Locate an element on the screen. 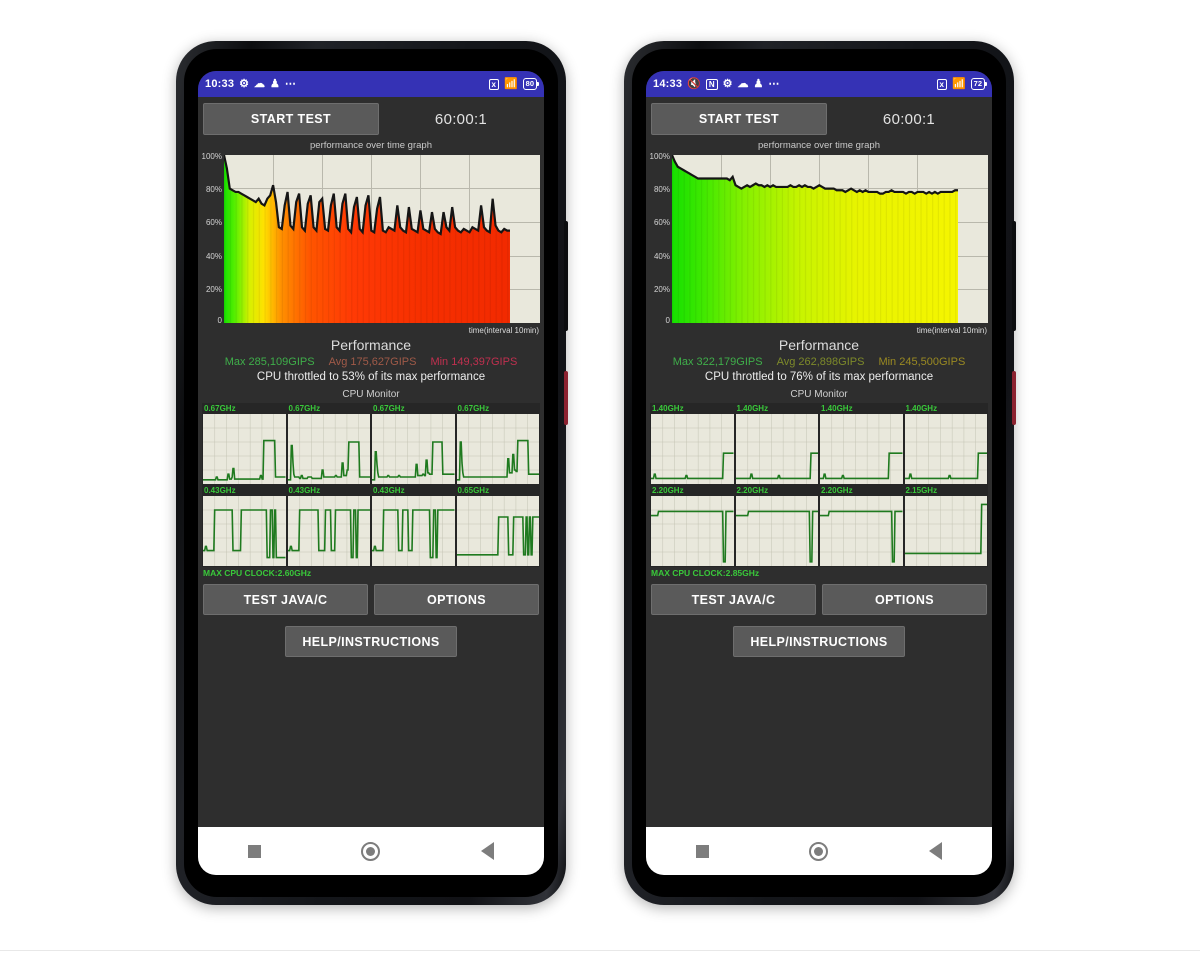  perf-avg: Avg 262,898GIPS is located at coordinates (820, 362).